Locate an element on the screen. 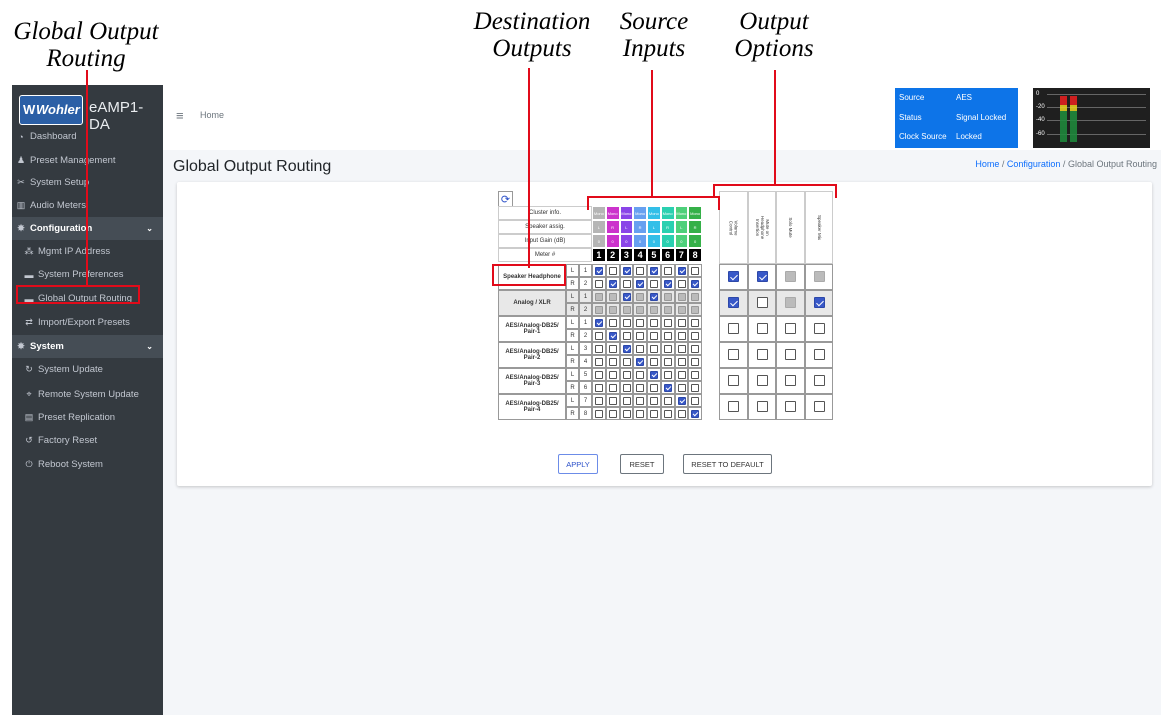  apply-button: APPLY is located at coordinates (578, 464).